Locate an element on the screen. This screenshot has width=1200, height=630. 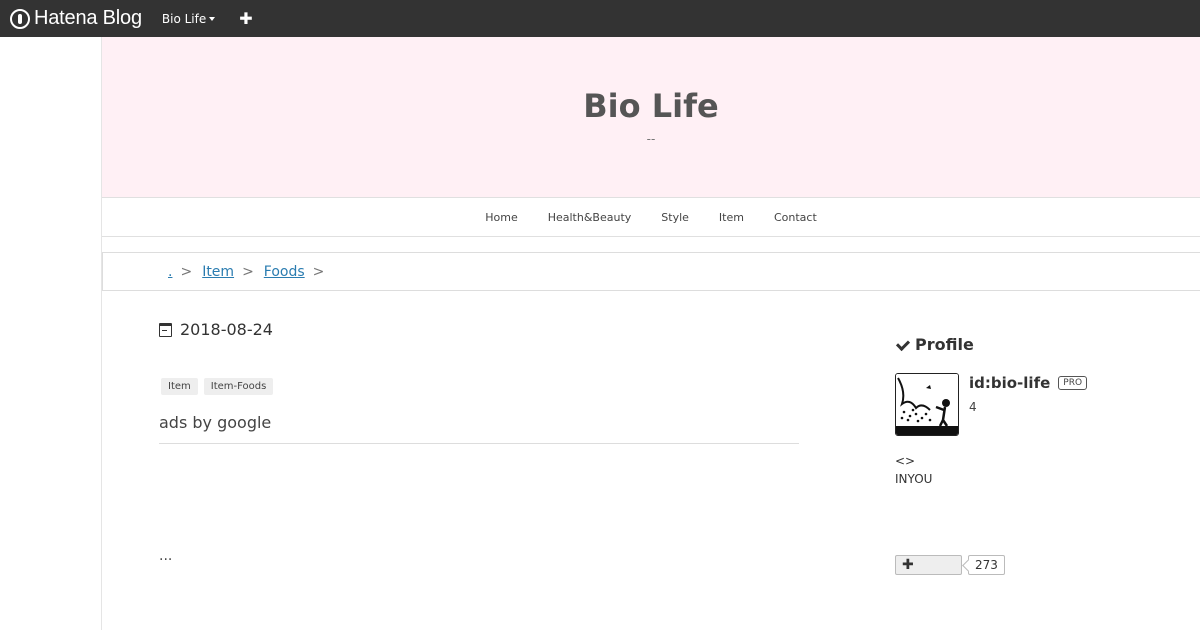
global-nav: Home Health&Beauty Style Item Contact is located at coordinates (651, 217).